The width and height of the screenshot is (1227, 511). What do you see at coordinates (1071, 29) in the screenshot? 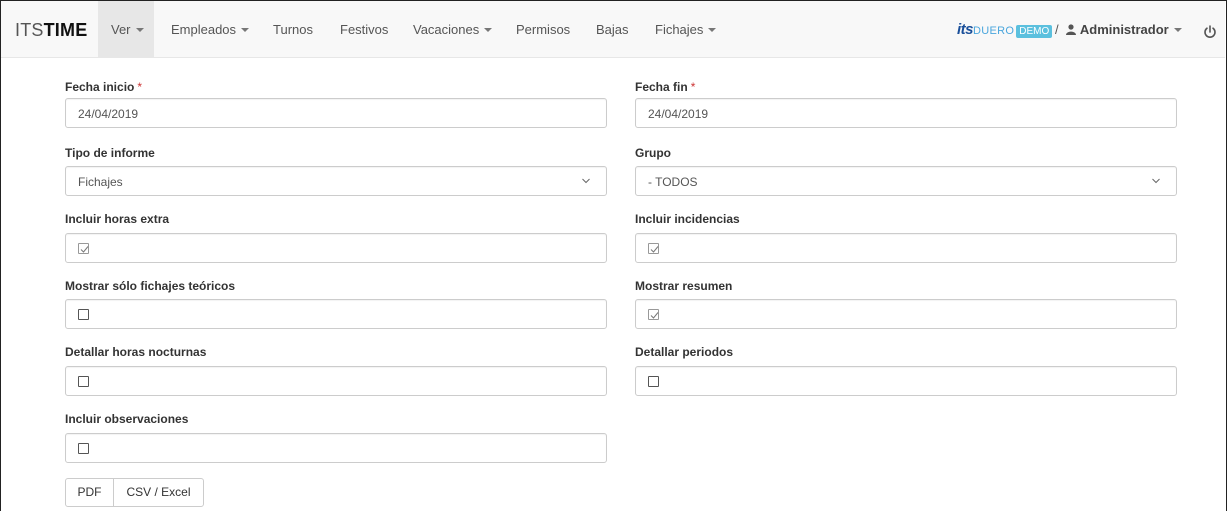
I see `user-icon` at bounding box center [1071, 29].